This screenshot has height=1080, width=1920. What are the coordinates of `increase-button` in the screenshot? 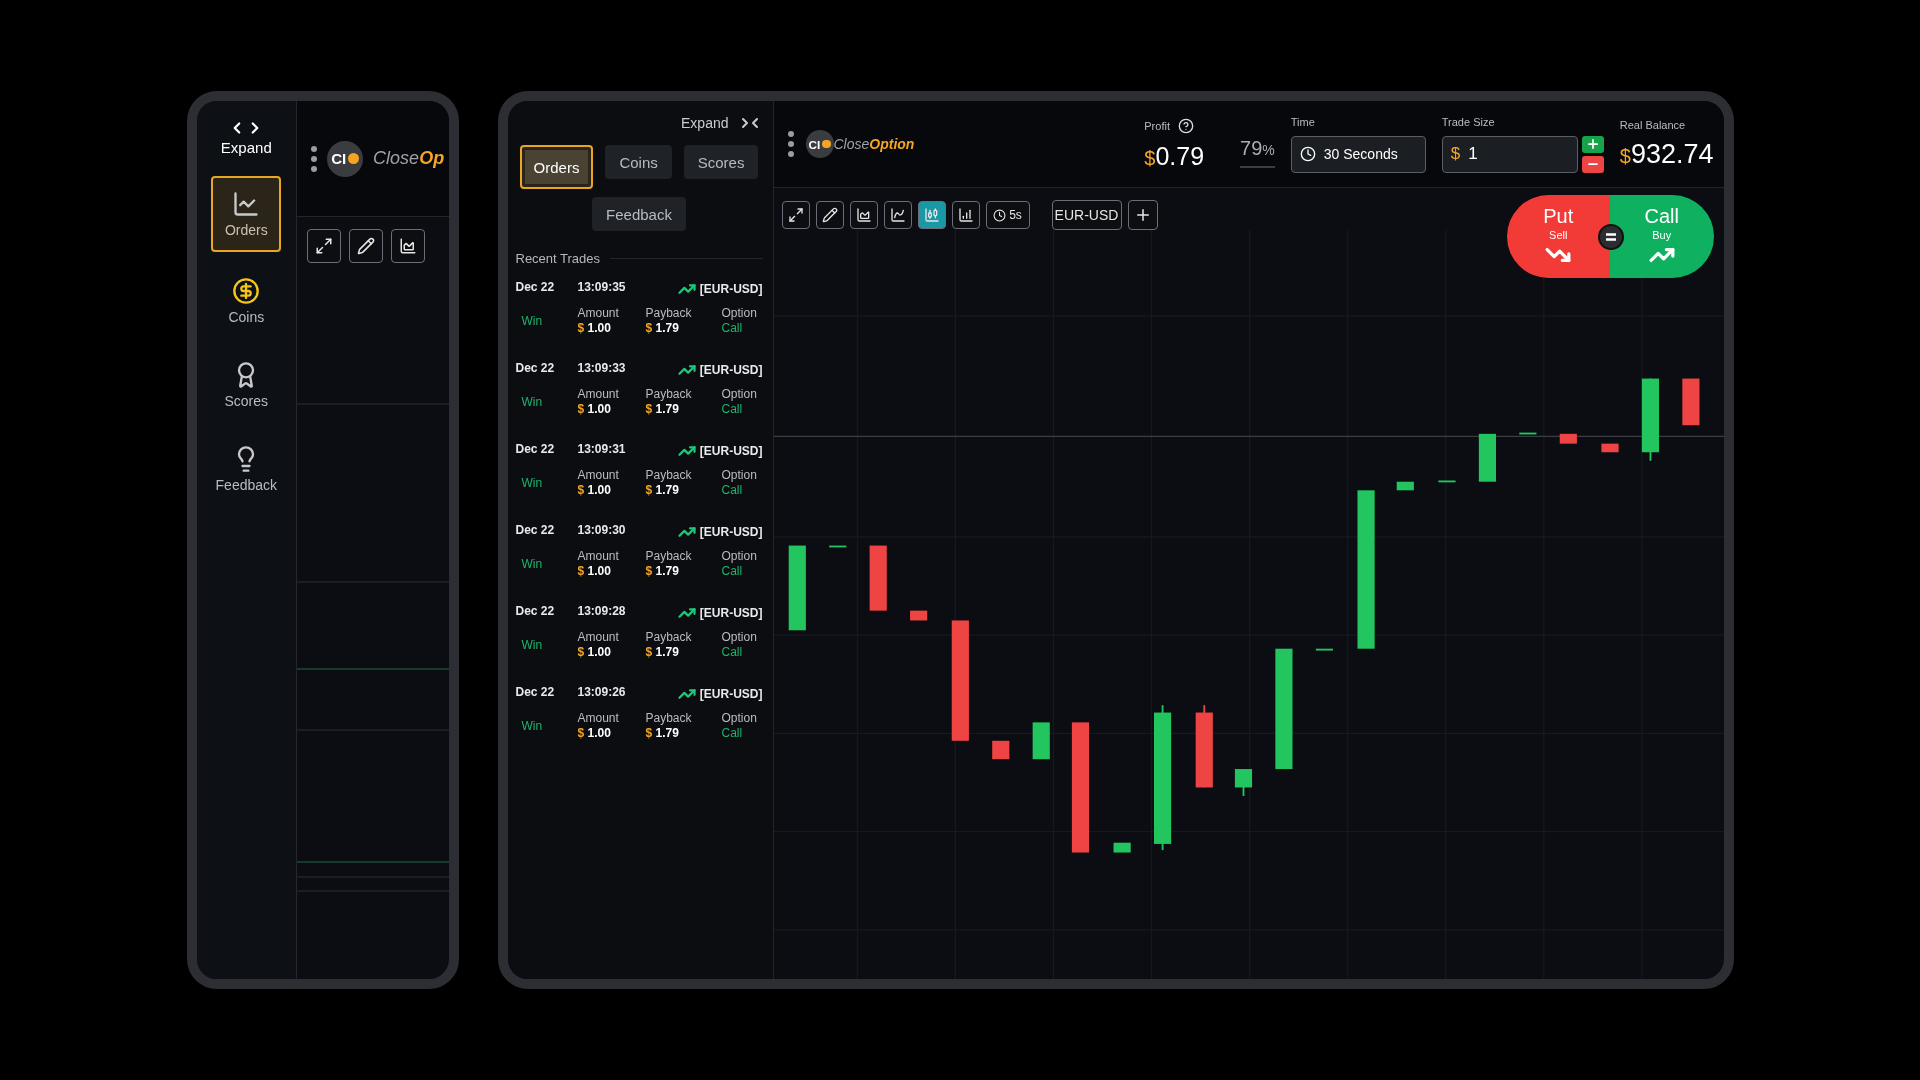 It's located at (1592, 144).